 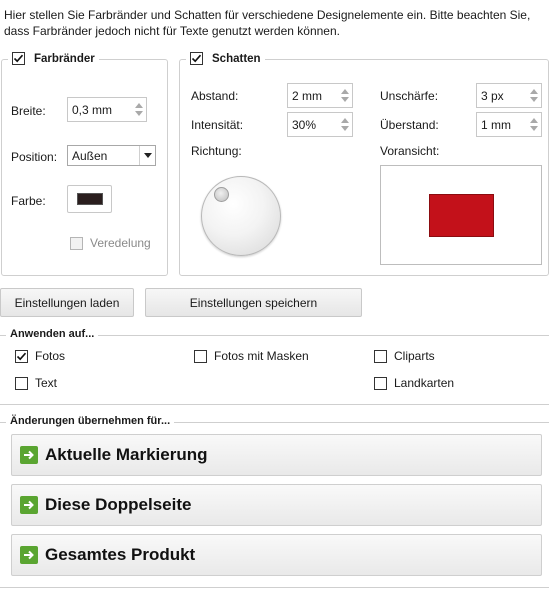 What do you see at coordinates (28, 111) in the screenshot?
I see `breite-label: Breite:` at bounding box center [28, 111].